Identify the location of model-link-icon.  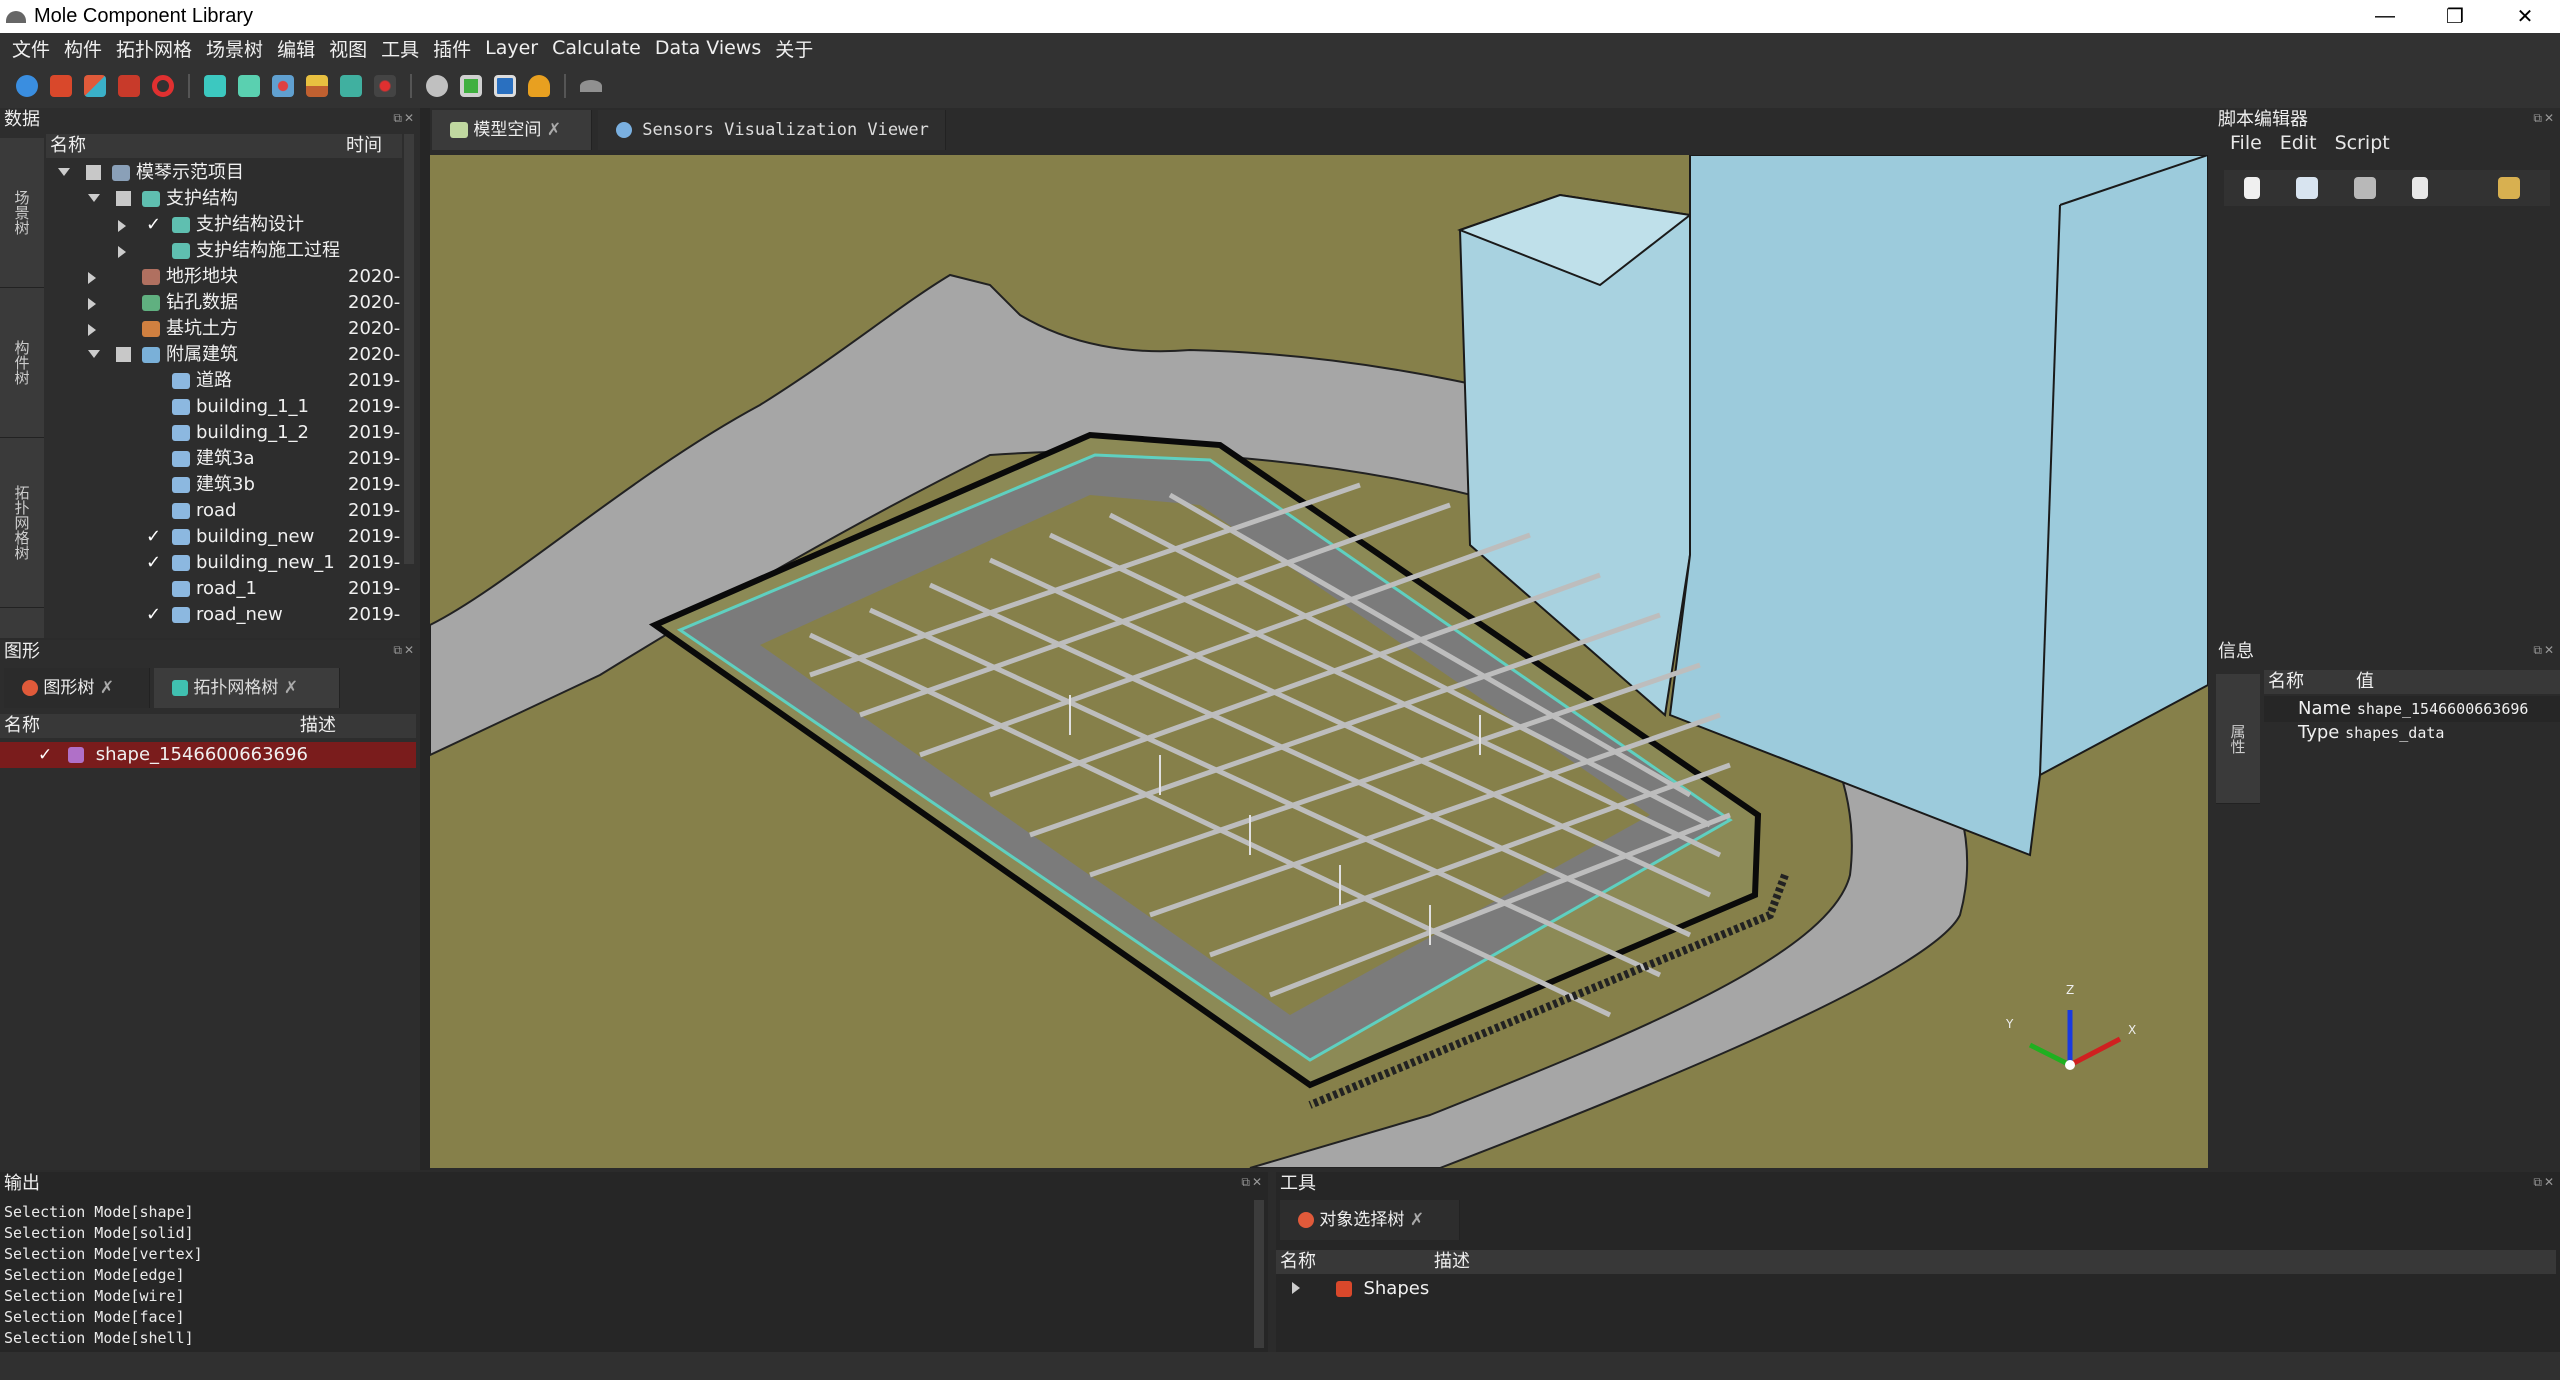
(385, 85).